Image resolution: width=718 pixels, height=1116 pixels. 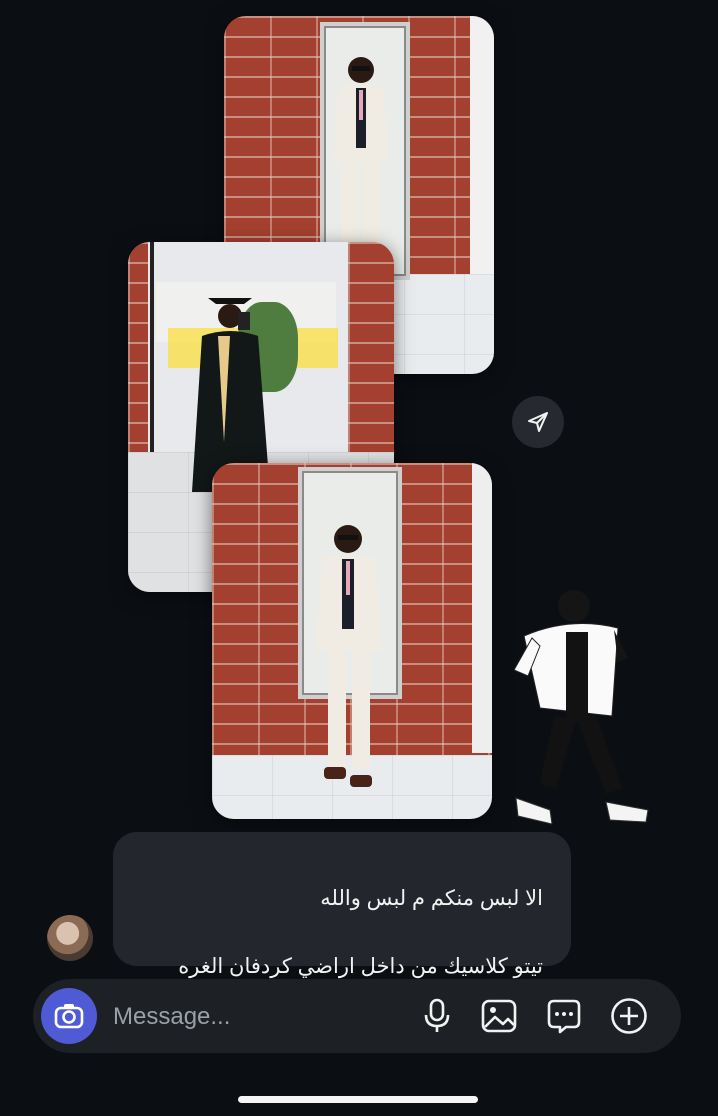 I want to click on microphone-icon, so click(x=437, y=1015).